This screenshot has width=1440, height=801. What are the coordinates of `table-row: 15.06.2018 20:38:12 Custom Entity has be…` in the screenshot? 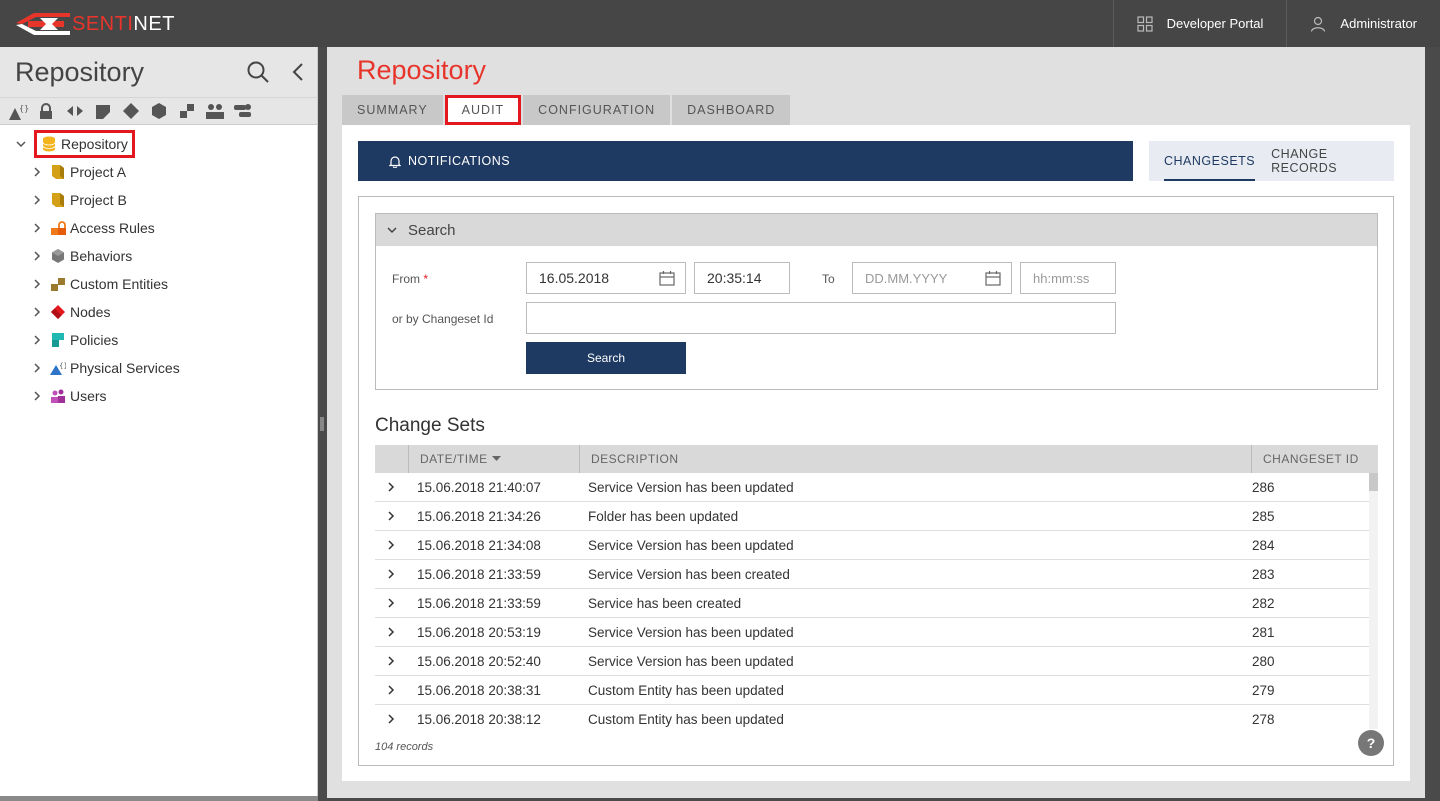 It's located at (872, 717).